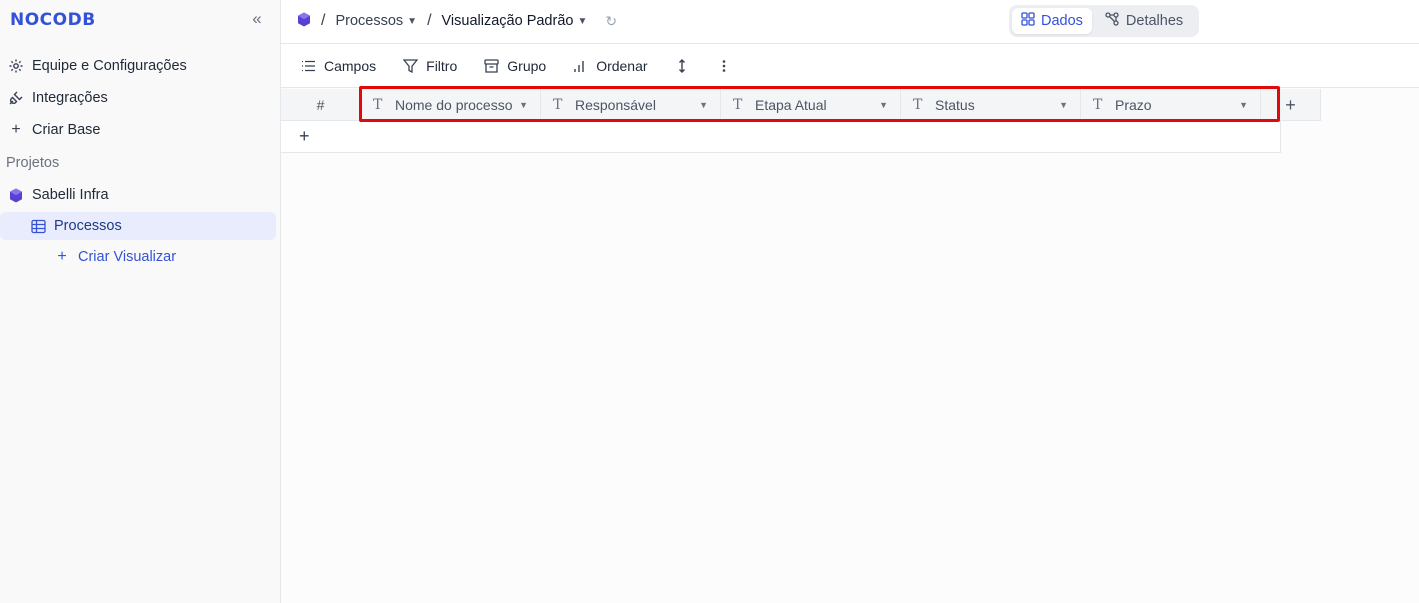 The height and width of the screenshot is (603, 1419). Describe the element at coordinates (16, 66) in the screenshot. I see `gear-icon` at that location.